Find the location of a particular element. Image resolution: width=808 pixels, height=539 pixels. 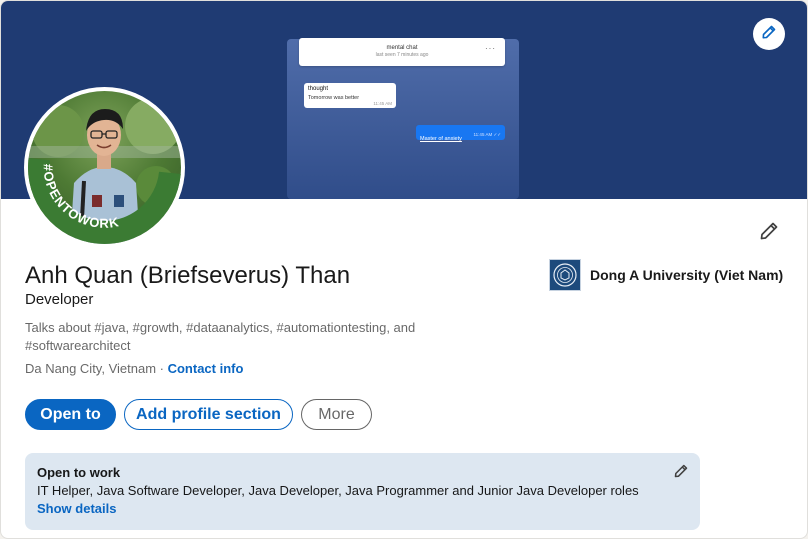

location-text: Da Nang City, Vietnam is located at coordinates (91, 368).